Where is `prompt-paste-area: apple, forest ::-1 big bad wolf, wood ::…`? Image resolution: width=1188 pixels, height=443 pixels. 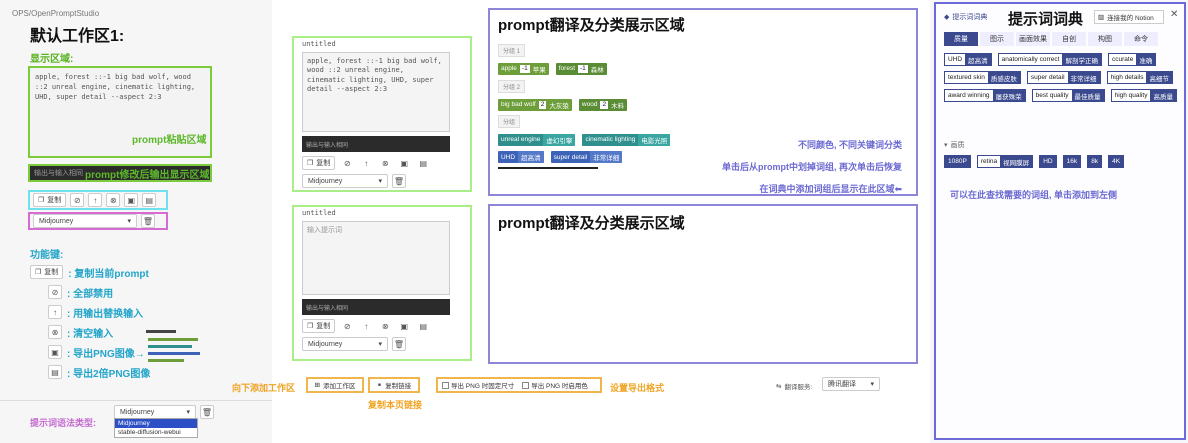
prompt-paste-area: apple, forest ::-1 big bad wolf, wood ::… is located at coordinates (120, 112).